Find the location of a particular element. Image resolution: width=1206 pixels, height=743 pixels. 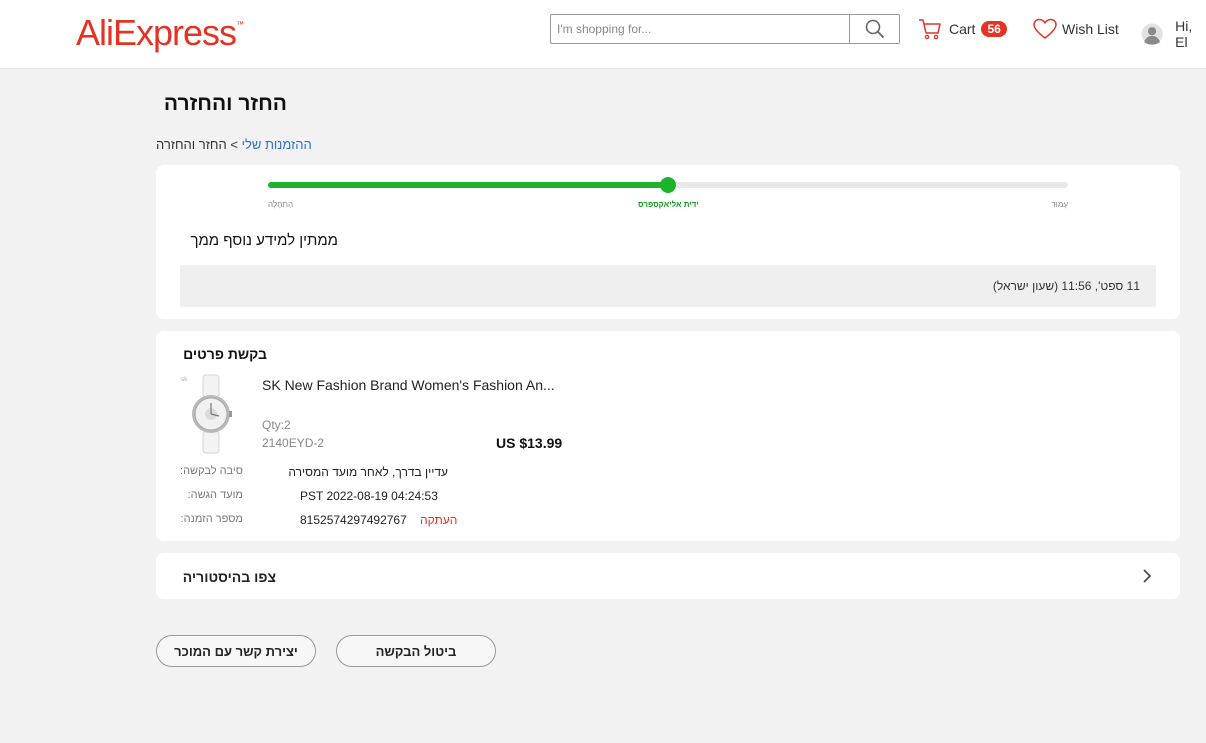

cart-link: Cart 56 is located at coordinates (962, 29).